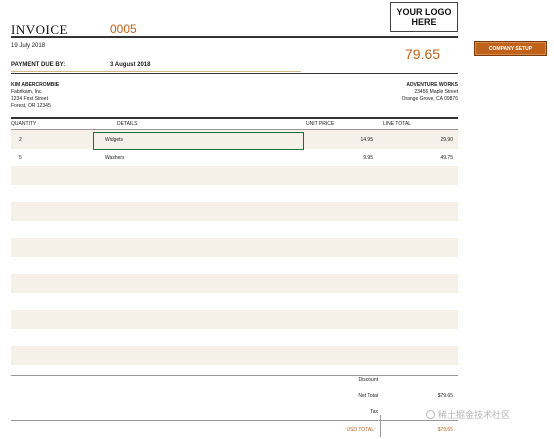 This screenshot has height=439, width=554. What do you see at coordinates (234, 37) in the screenshot?
I see `header-divider` at bounding box center [234, 37].